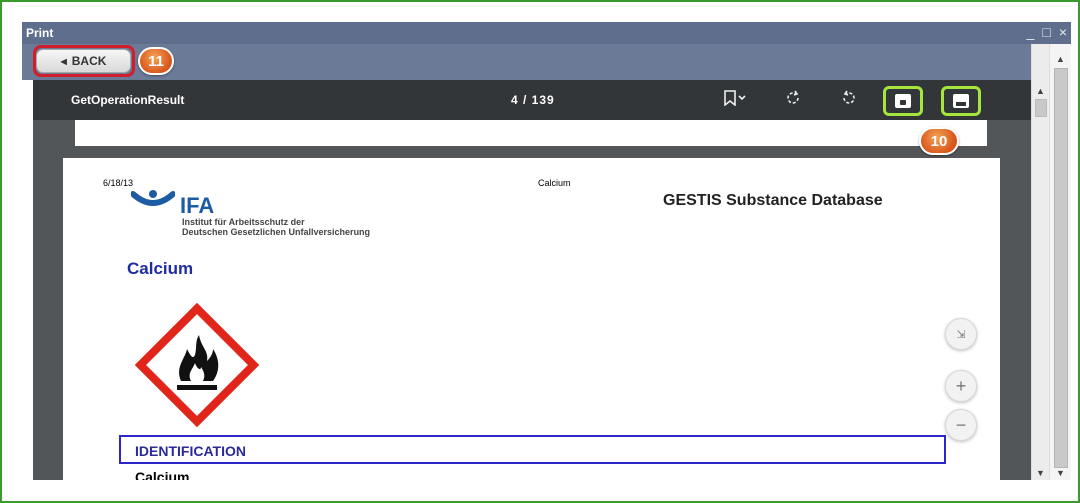 This screenshot has height=503, width=1080. Describe the element at coordinates (63, 61) in the screenshot. I see `triangle-left-icon: ◀` at that location.